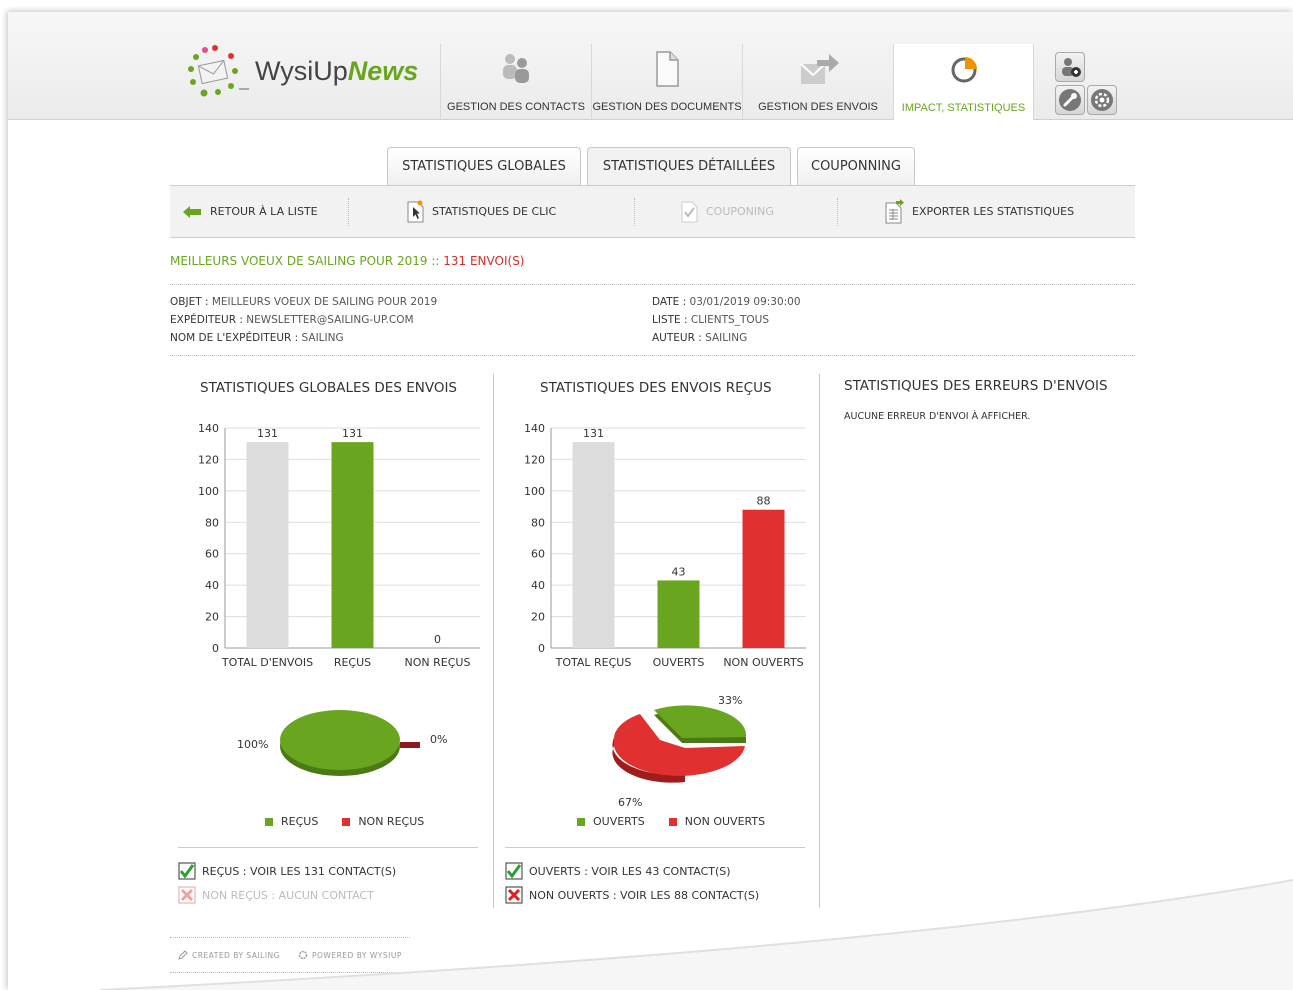 The width and height of the screenshot is (1293, 990). Describe the element at coordinates (252, 744) in the screenshot. I see `pie-label-recus: 100%` at that location.